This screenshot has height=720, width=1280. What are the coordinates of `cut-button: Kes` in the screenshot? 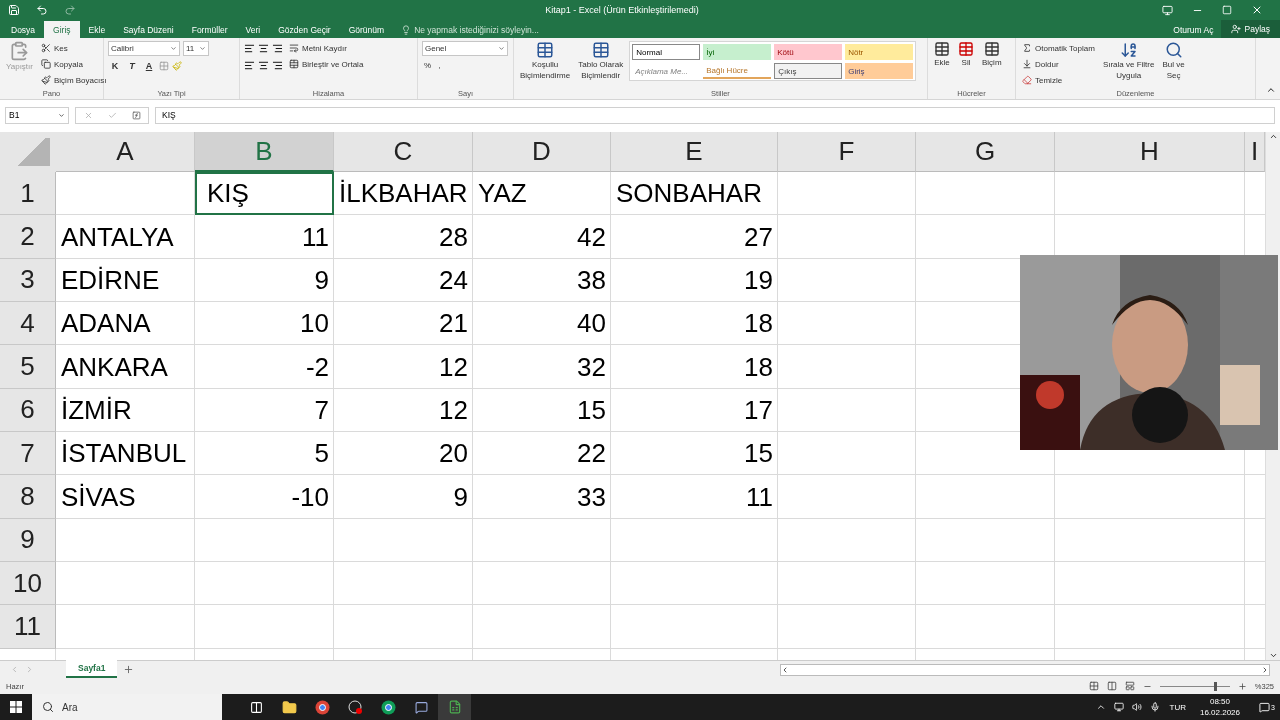 It's located at (74, 48).